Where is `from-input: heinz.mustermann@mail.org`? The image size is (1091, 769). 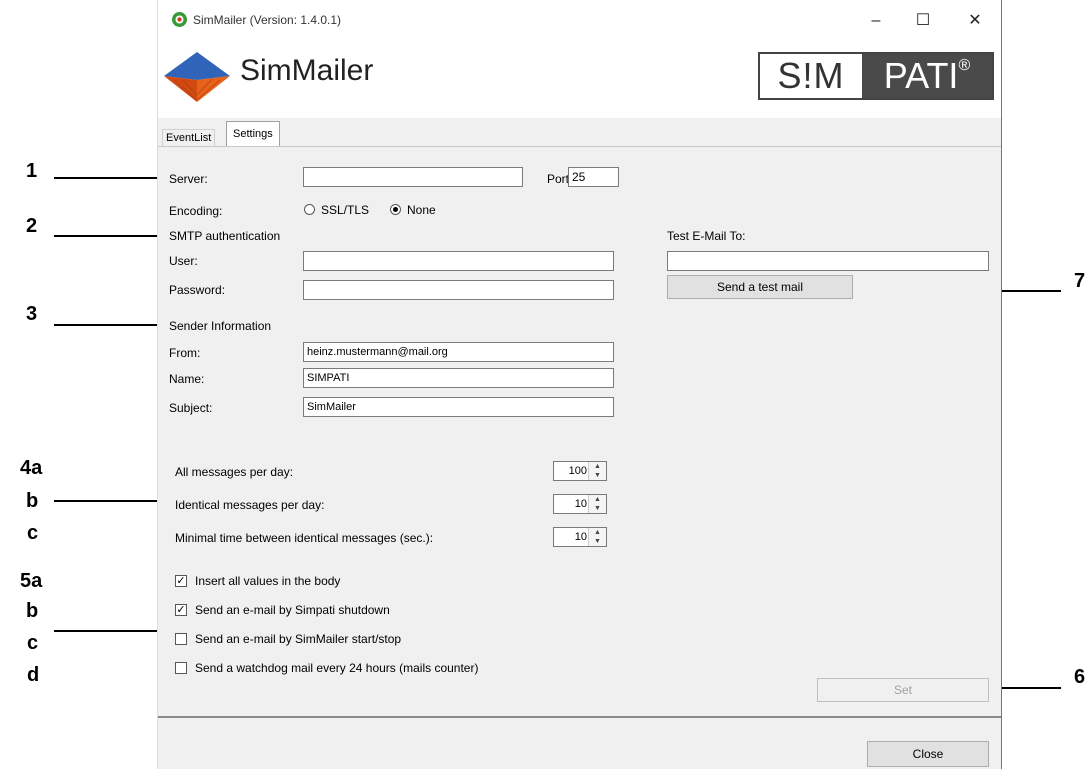
from-input: heinz.mustermann@mail.org is located at coordinates (458, 352).